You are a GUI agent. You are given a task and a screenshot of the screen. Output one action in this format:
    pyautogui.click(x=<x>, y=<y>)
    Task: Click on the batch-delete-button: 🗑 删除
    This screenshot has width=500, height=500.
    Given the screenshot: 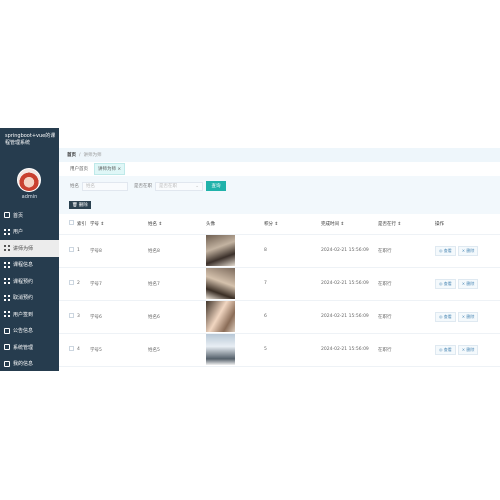 What is the action you would take?
    pyautogui.click(x=80, y=205)
    